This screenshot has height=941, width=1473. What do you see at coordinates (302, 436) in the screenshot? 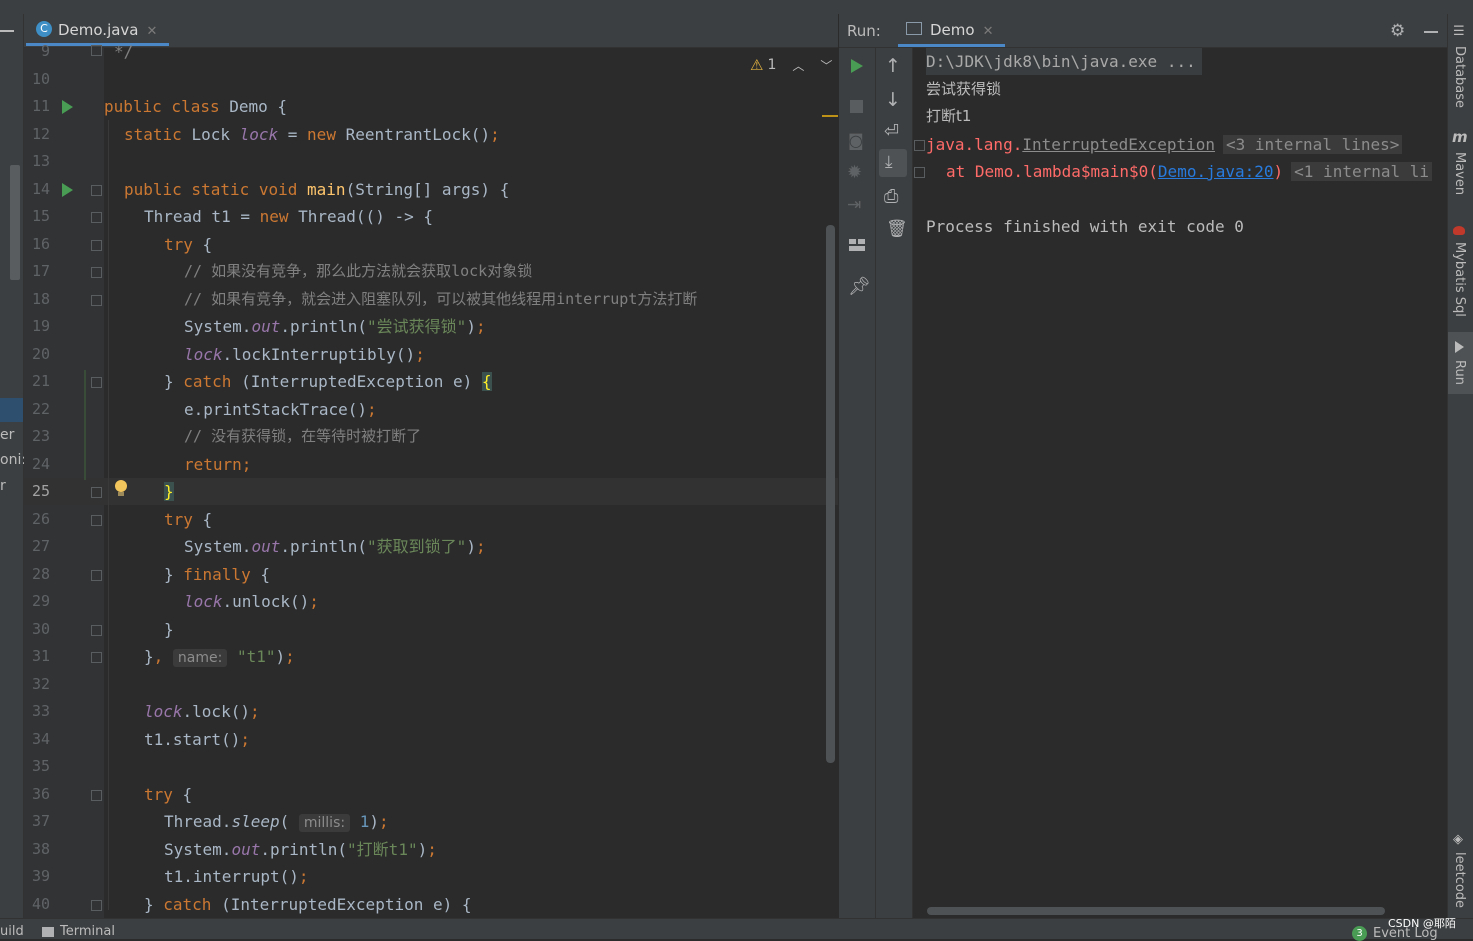
I see `code-line-23: // 没有获得锁，在等待时被打断了` at bounding box center [302, 436].